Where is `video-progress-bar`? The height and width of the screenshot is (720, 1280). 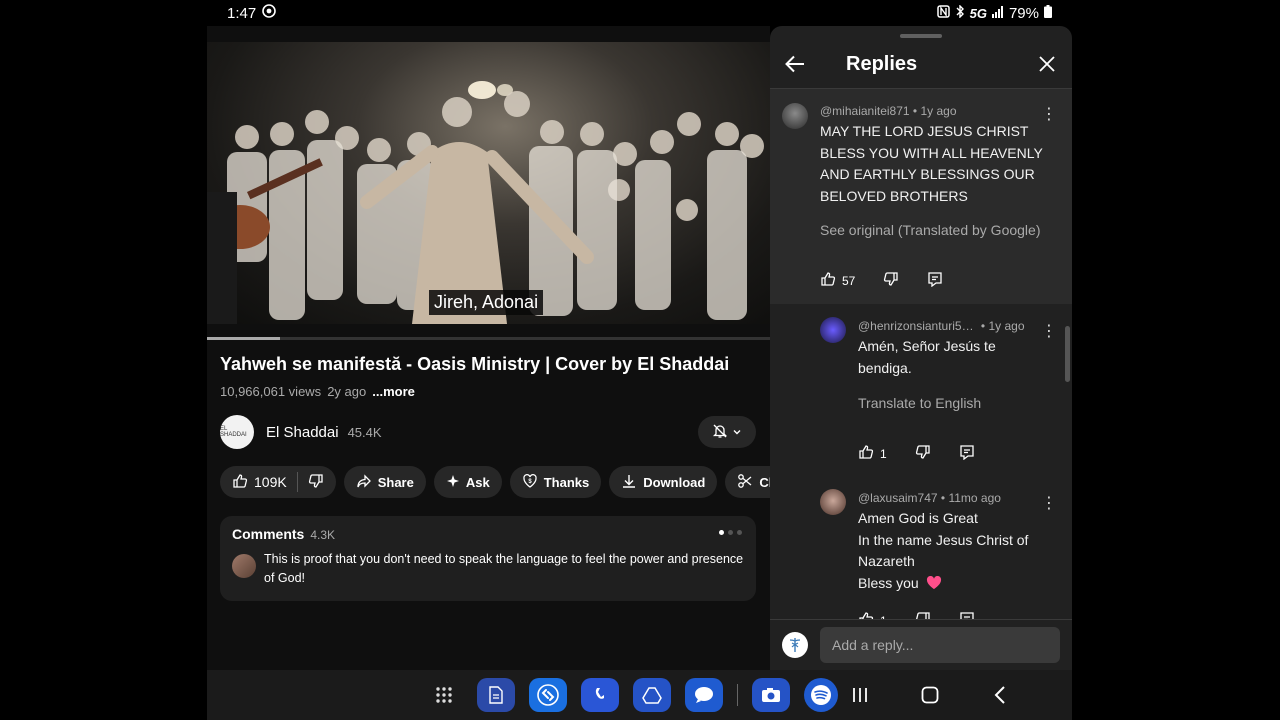
video-progress-bar is located at coordinates (488, 338).